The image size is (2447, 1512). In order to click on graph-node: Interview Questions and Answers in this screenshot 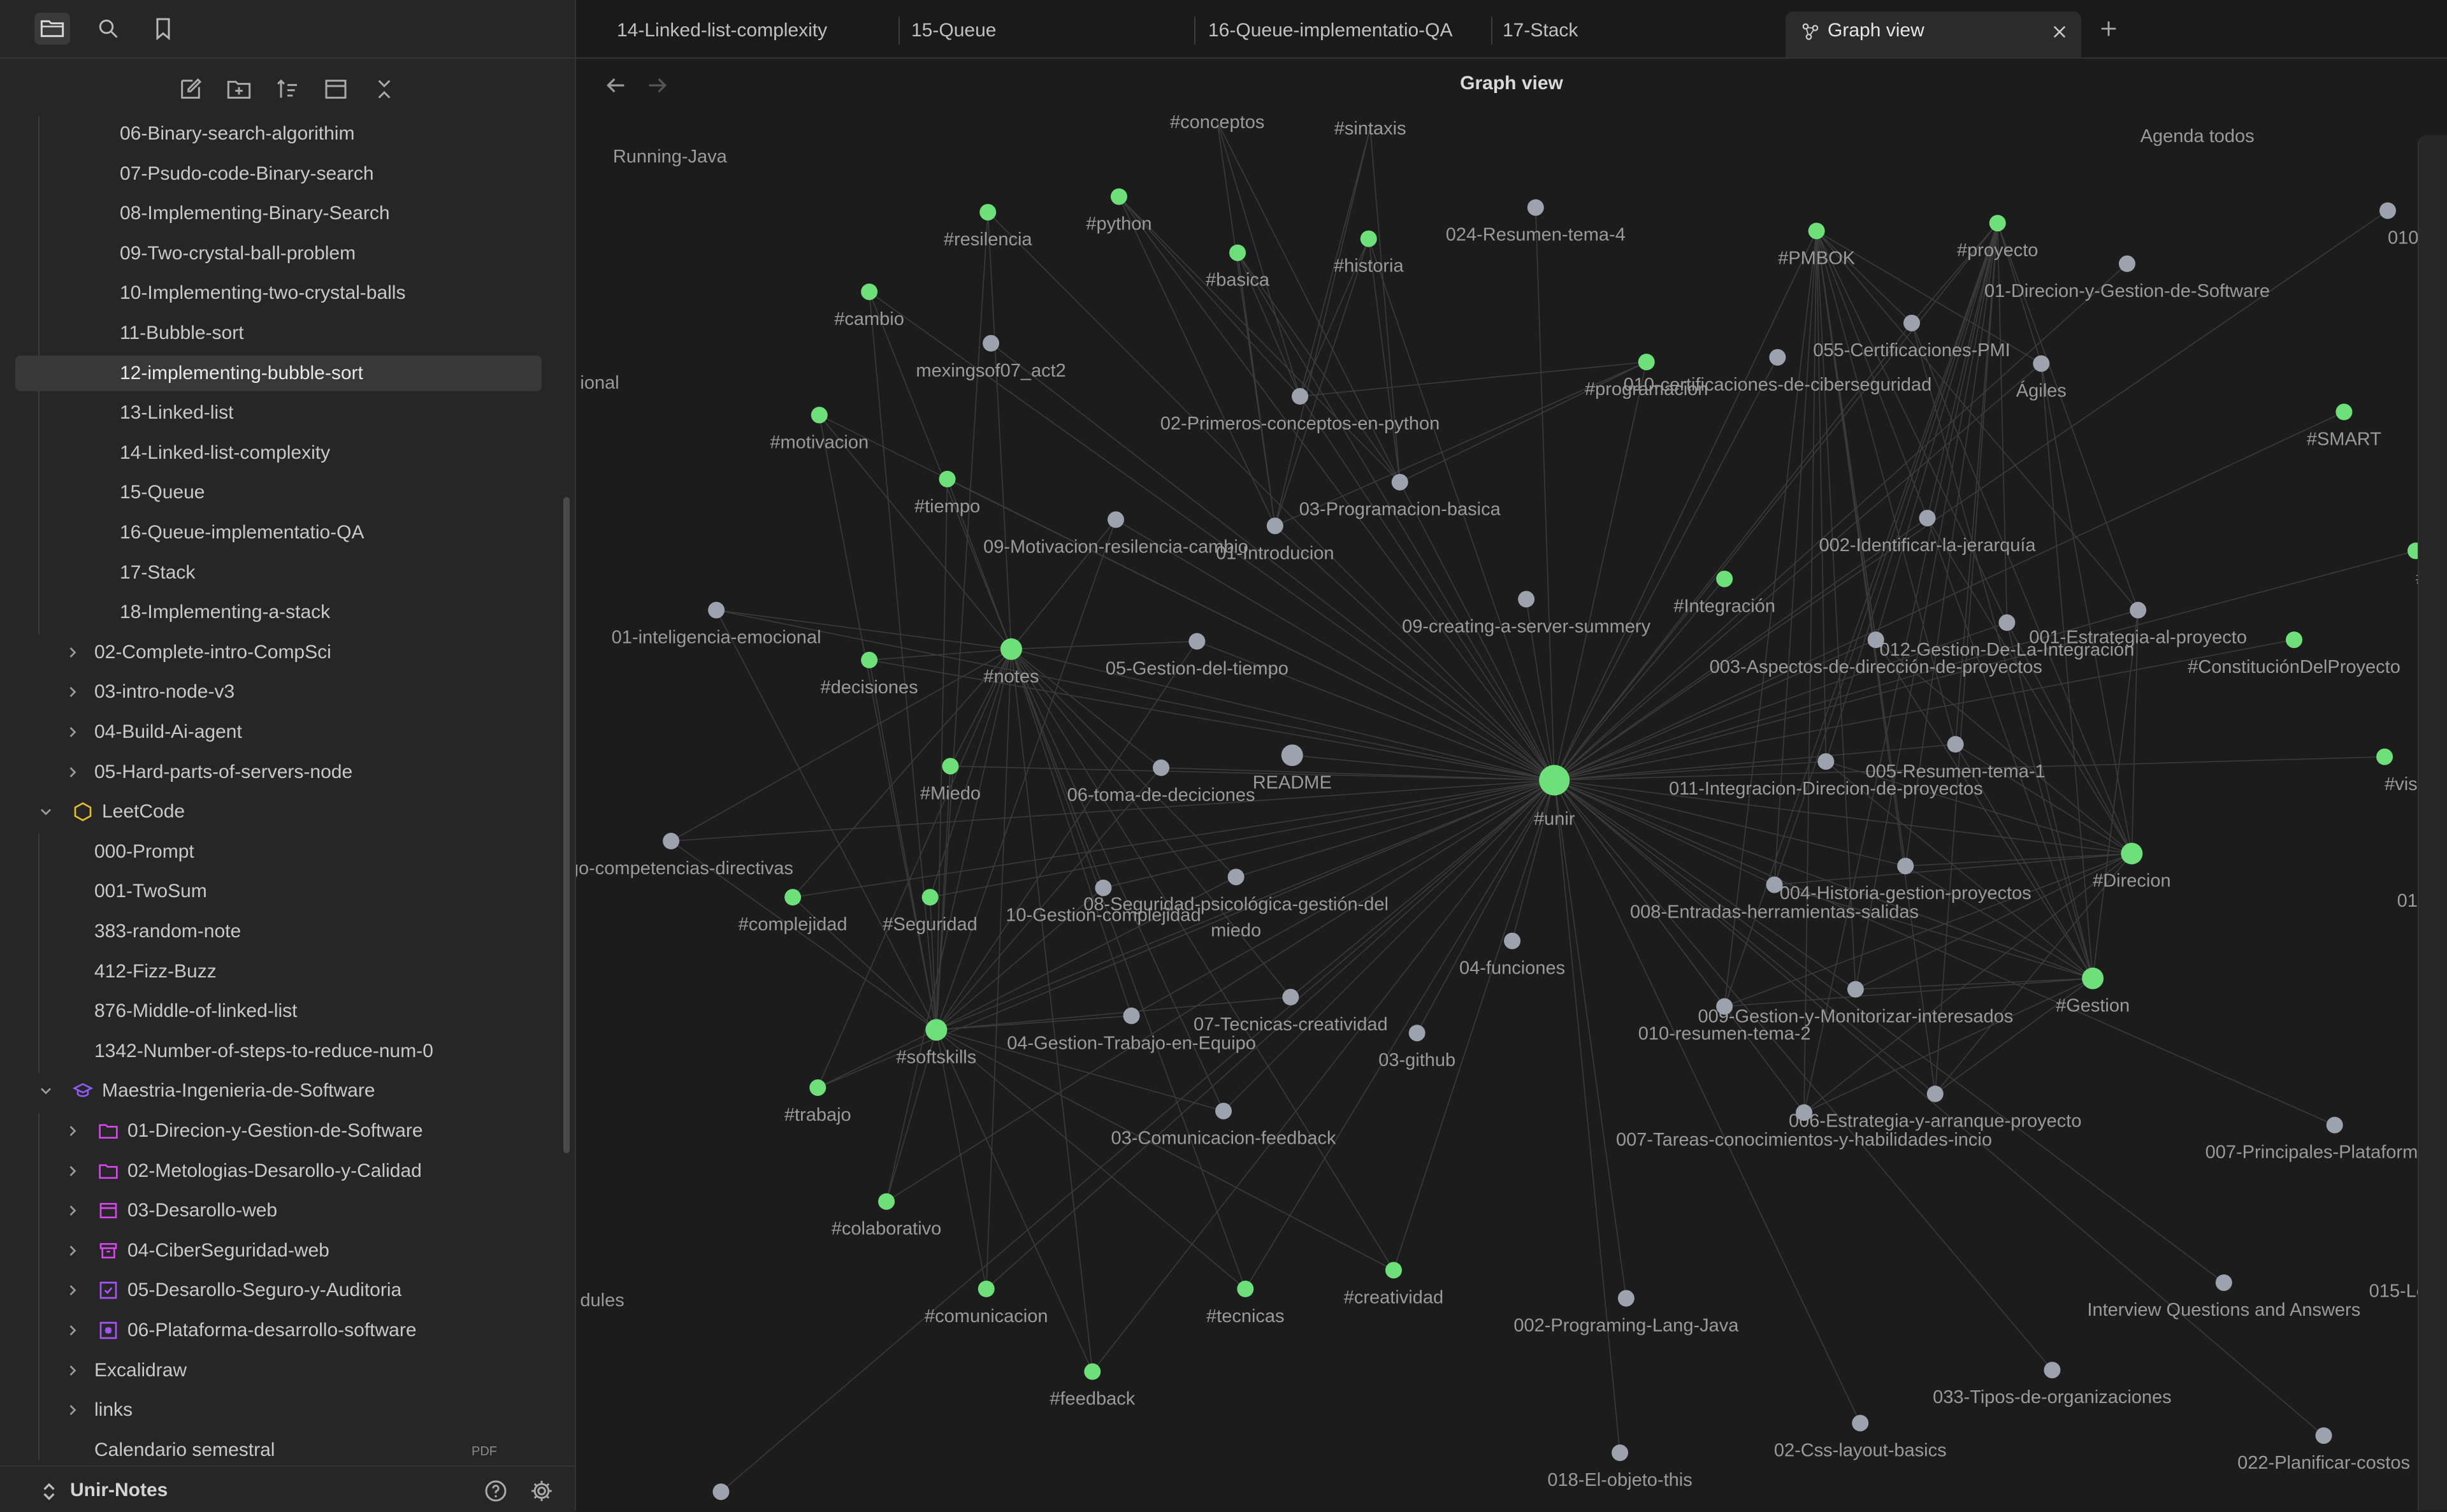, I will do `click(2223, 1297)`.